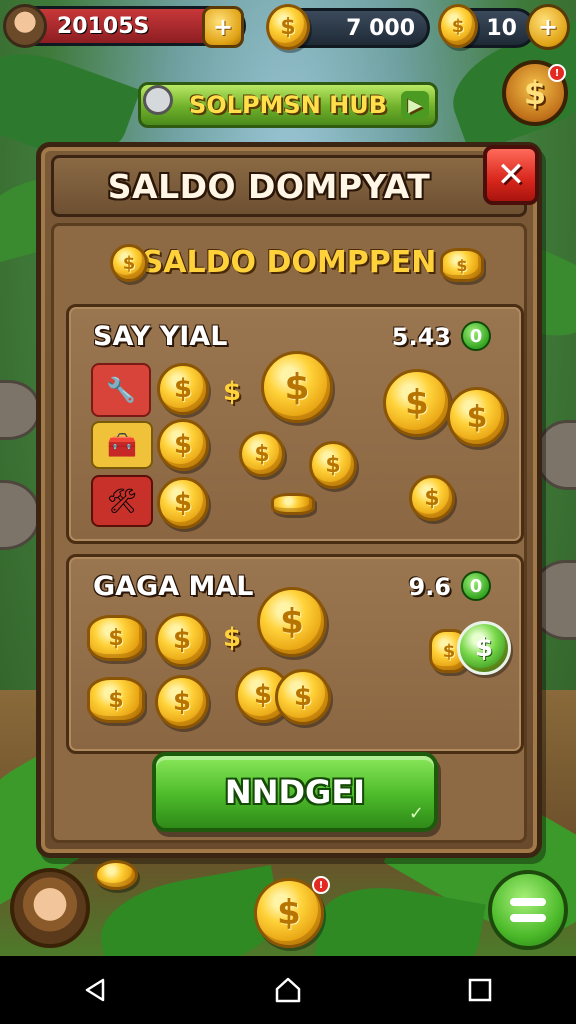  I want to click on menu-button, so click(528, 910).